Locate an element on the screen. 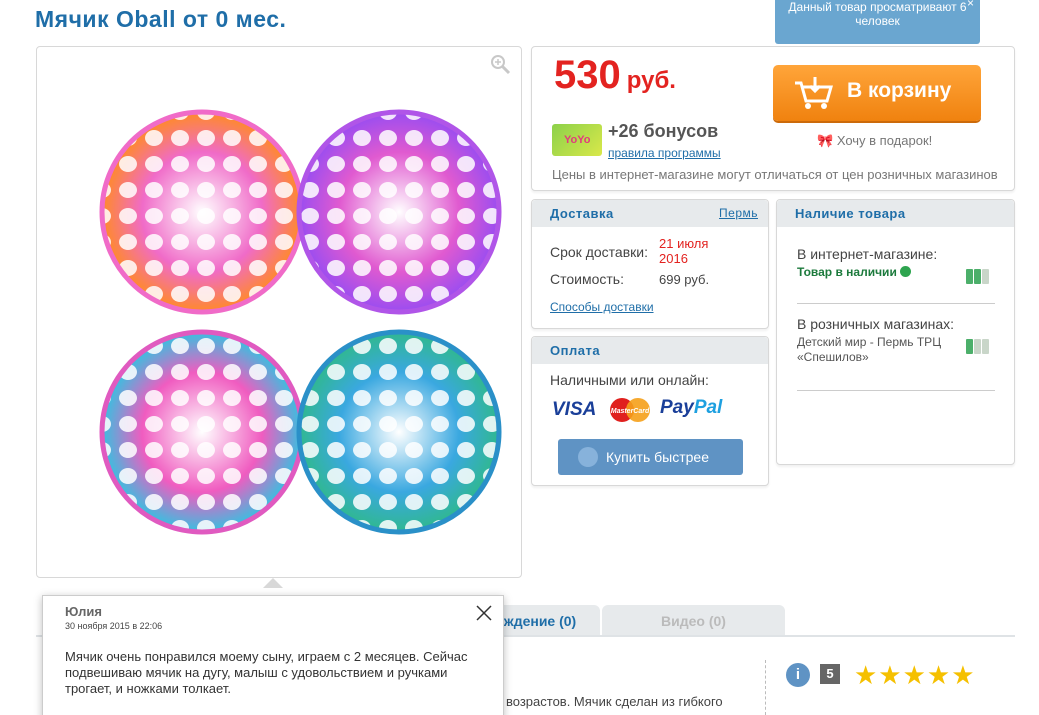 The height and width of the screenshot is (715, 1039). add-to-cart-button: В корзину is located at coordinates (877, 93).